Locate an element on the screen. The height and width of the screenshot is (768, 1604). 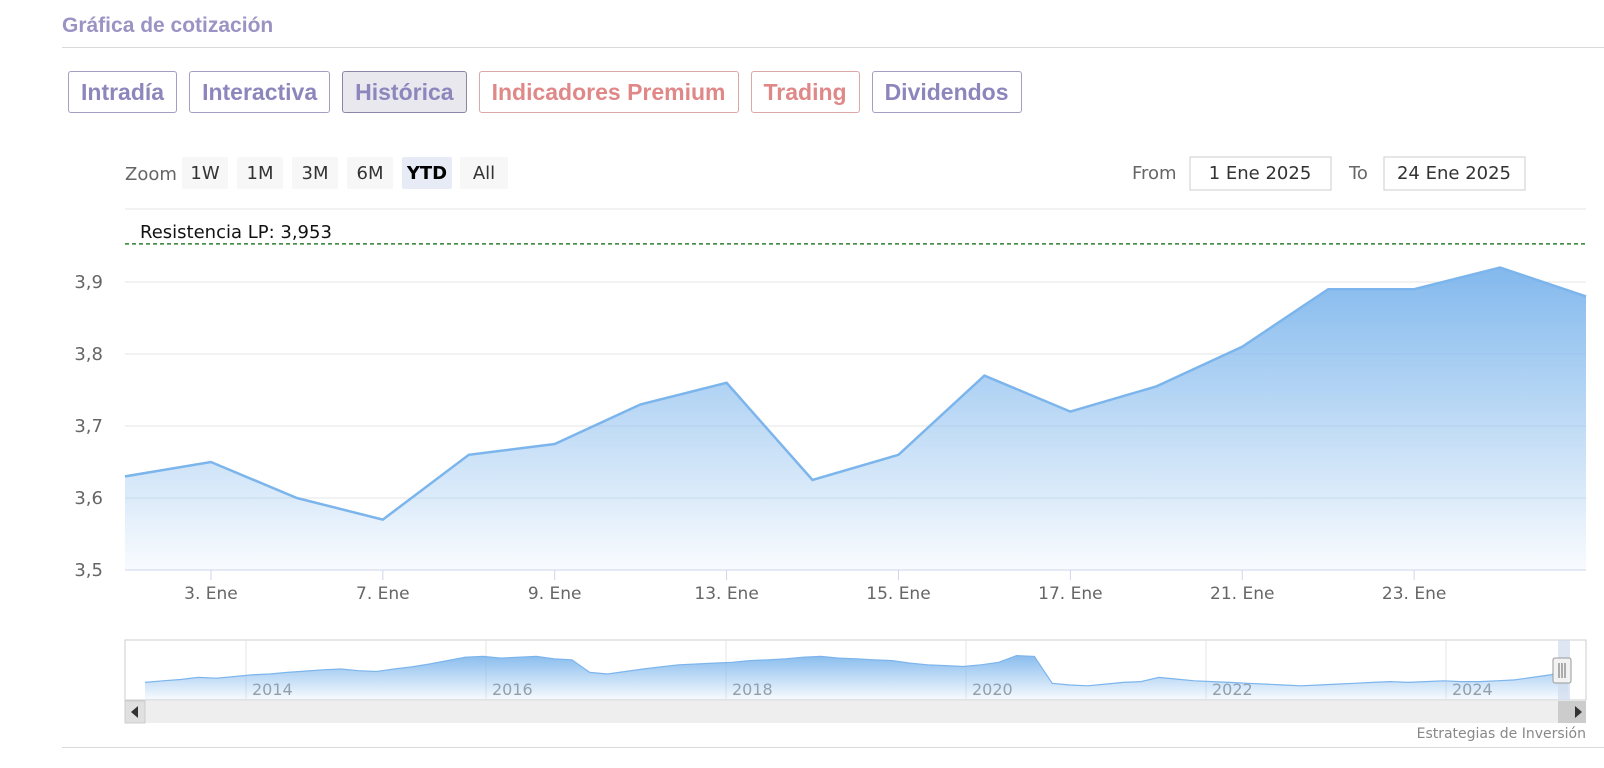
from-date-input: 1 Ene 2025 is located at coordinates (1260, 173).